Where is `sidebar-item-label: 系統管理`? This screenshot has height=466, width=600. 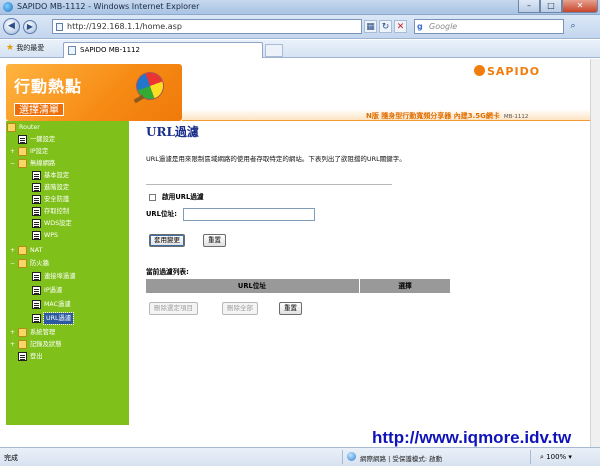
sidebar-item-label: 系統管理 is located at coordinates (43, 332).